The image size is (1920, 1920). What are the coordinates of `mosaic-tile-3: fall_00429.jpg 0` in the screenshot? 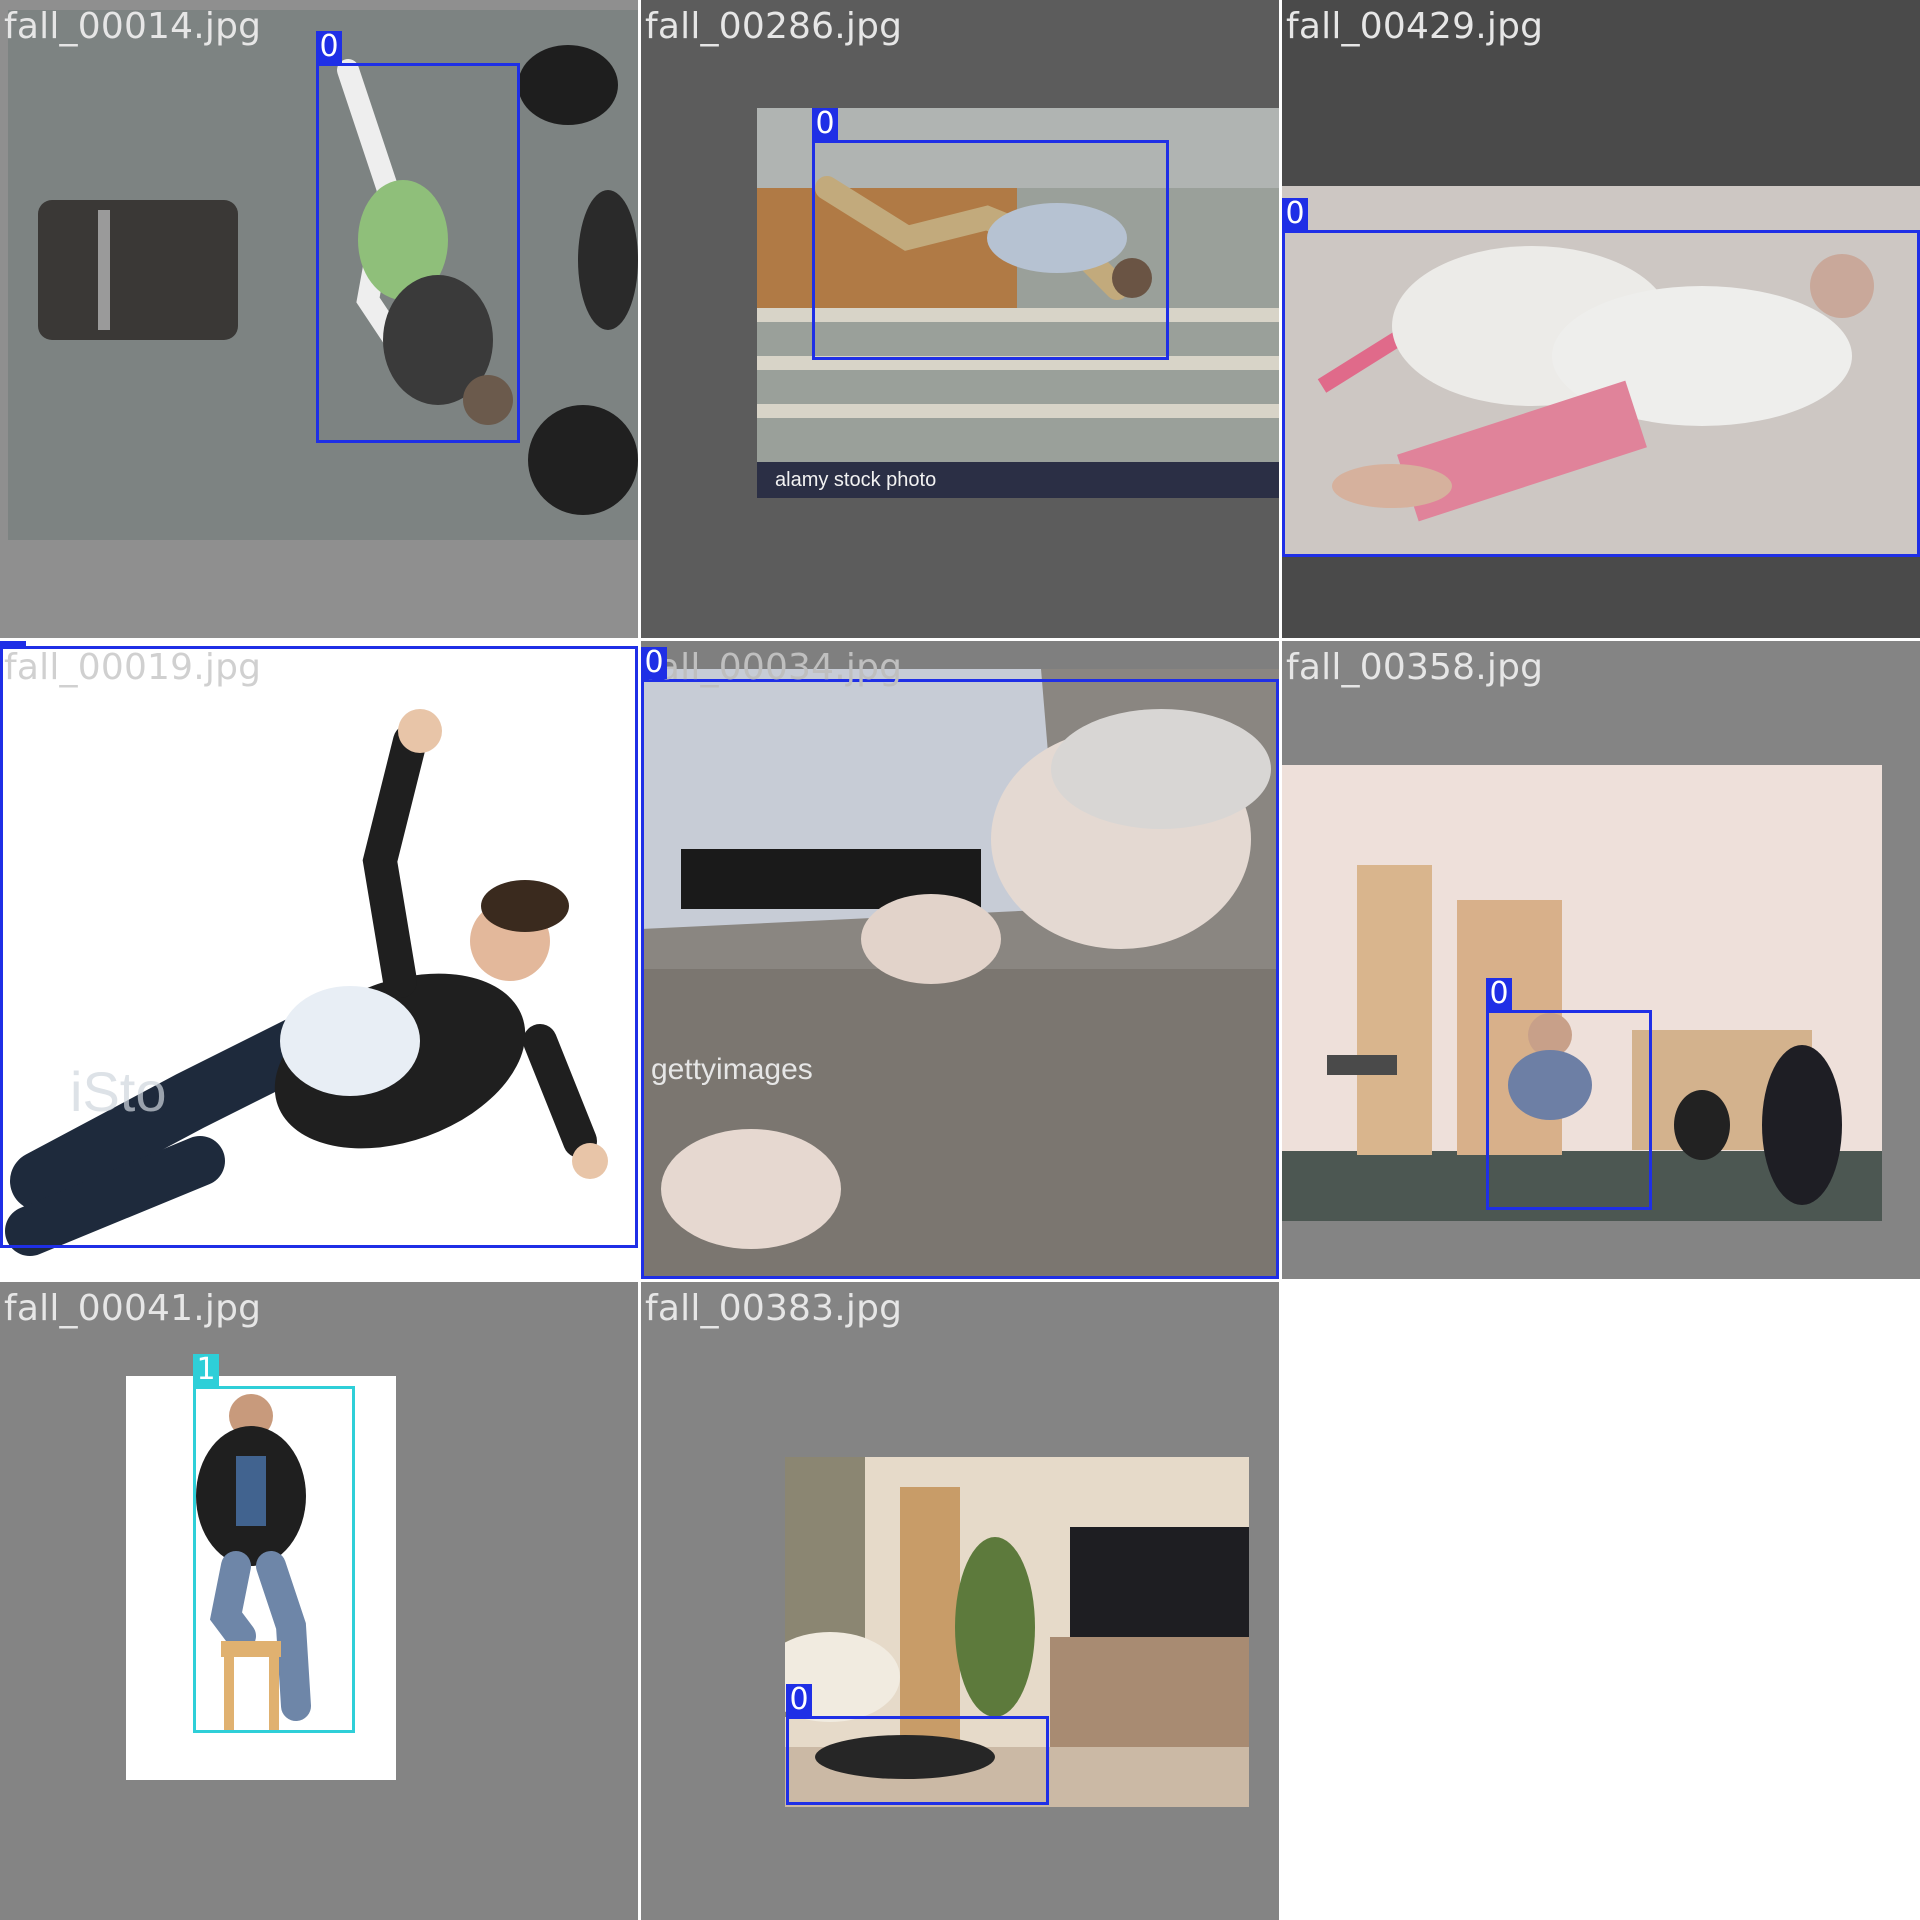 It's located at (1601, 319).